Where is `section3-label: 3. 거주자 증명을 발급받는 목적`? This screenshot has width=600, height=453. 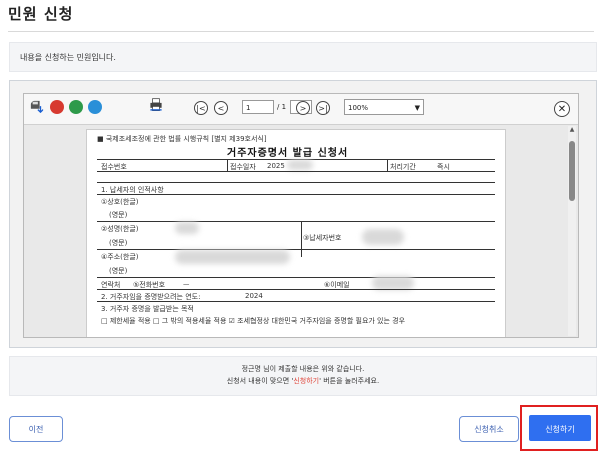 section3-label: 3. 거주자 증명을 발급받는 목적 is located at coordinates (147, 309).